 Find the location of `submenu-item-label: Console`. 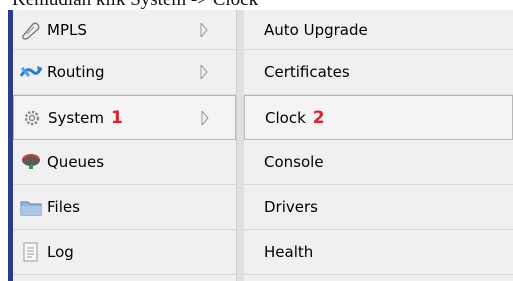

submenu-item-label: Console is located at coordinates (294, 162).